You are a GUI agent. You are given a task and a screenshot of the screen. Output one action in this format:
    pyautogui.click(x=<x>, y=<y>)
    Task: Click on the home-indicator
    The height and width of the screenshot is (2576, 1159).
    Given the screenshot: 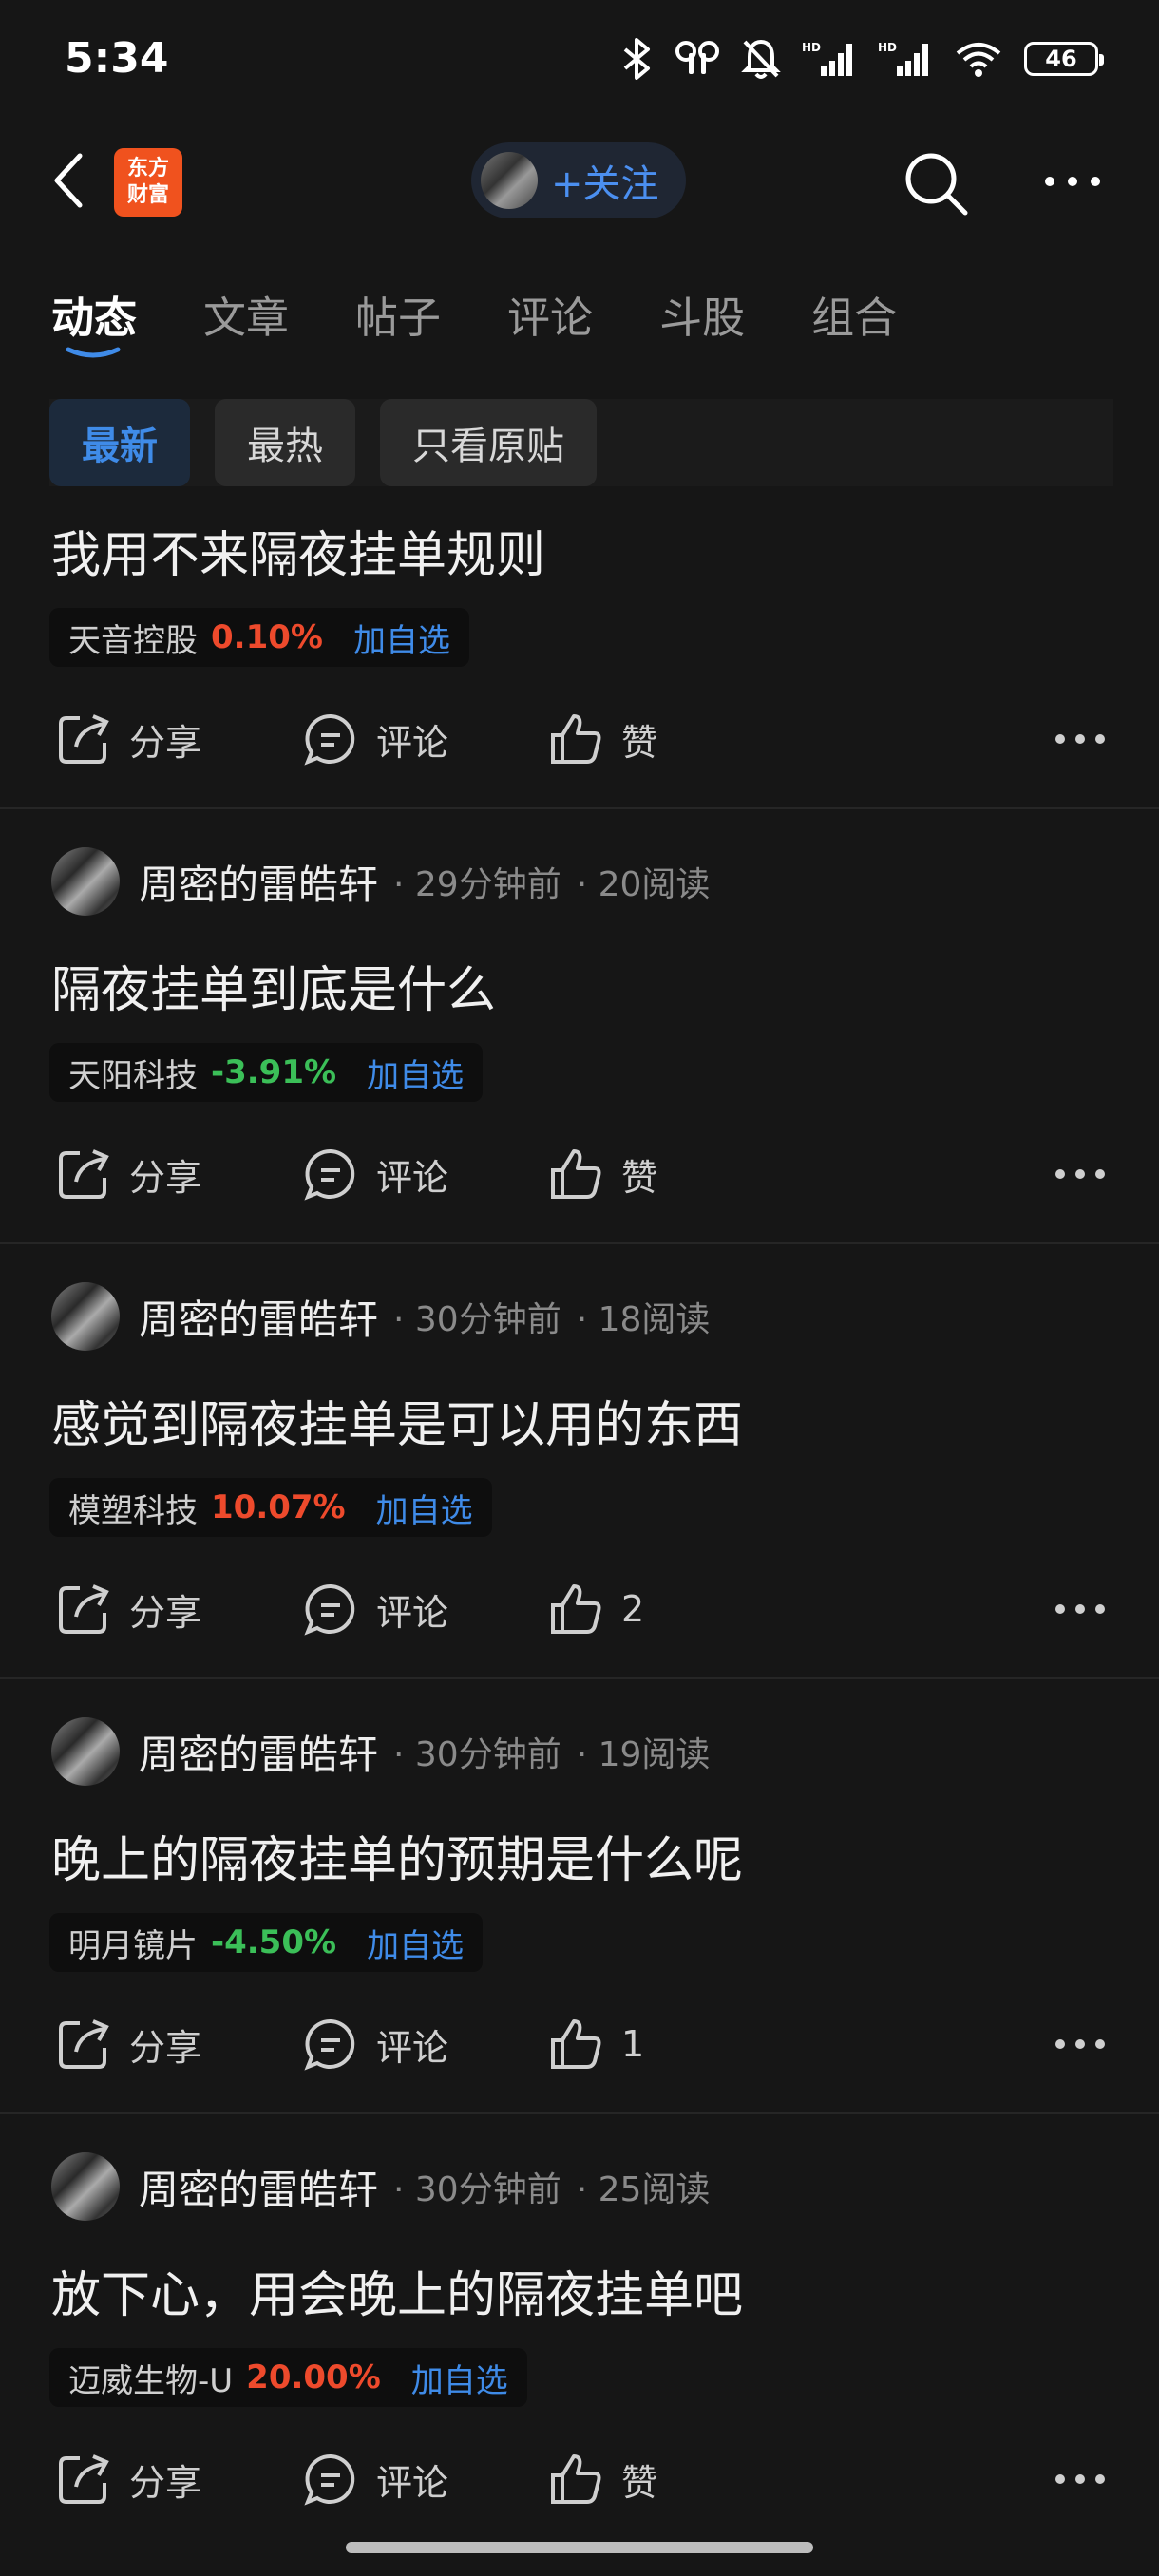 What is the action you would take?
    pyautogui.click(x=579, y=2547)
    